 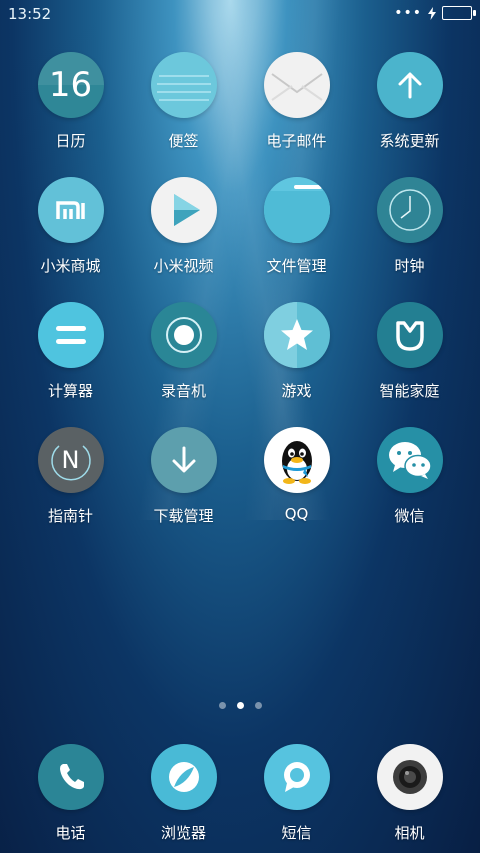 I want to click on page-dot-active, so click(x=240, y=705).